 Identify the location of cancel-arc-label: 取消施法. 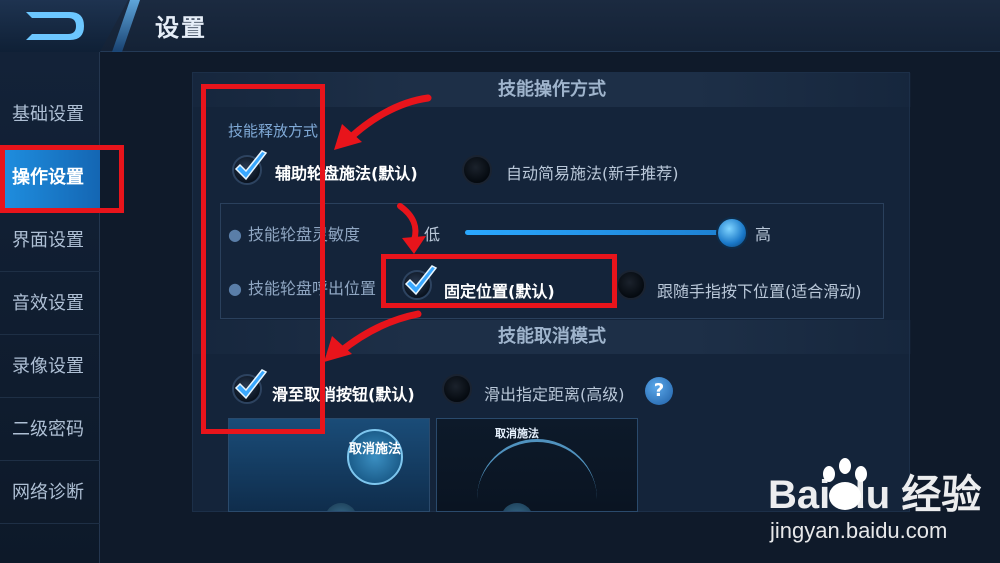
(517, 433).